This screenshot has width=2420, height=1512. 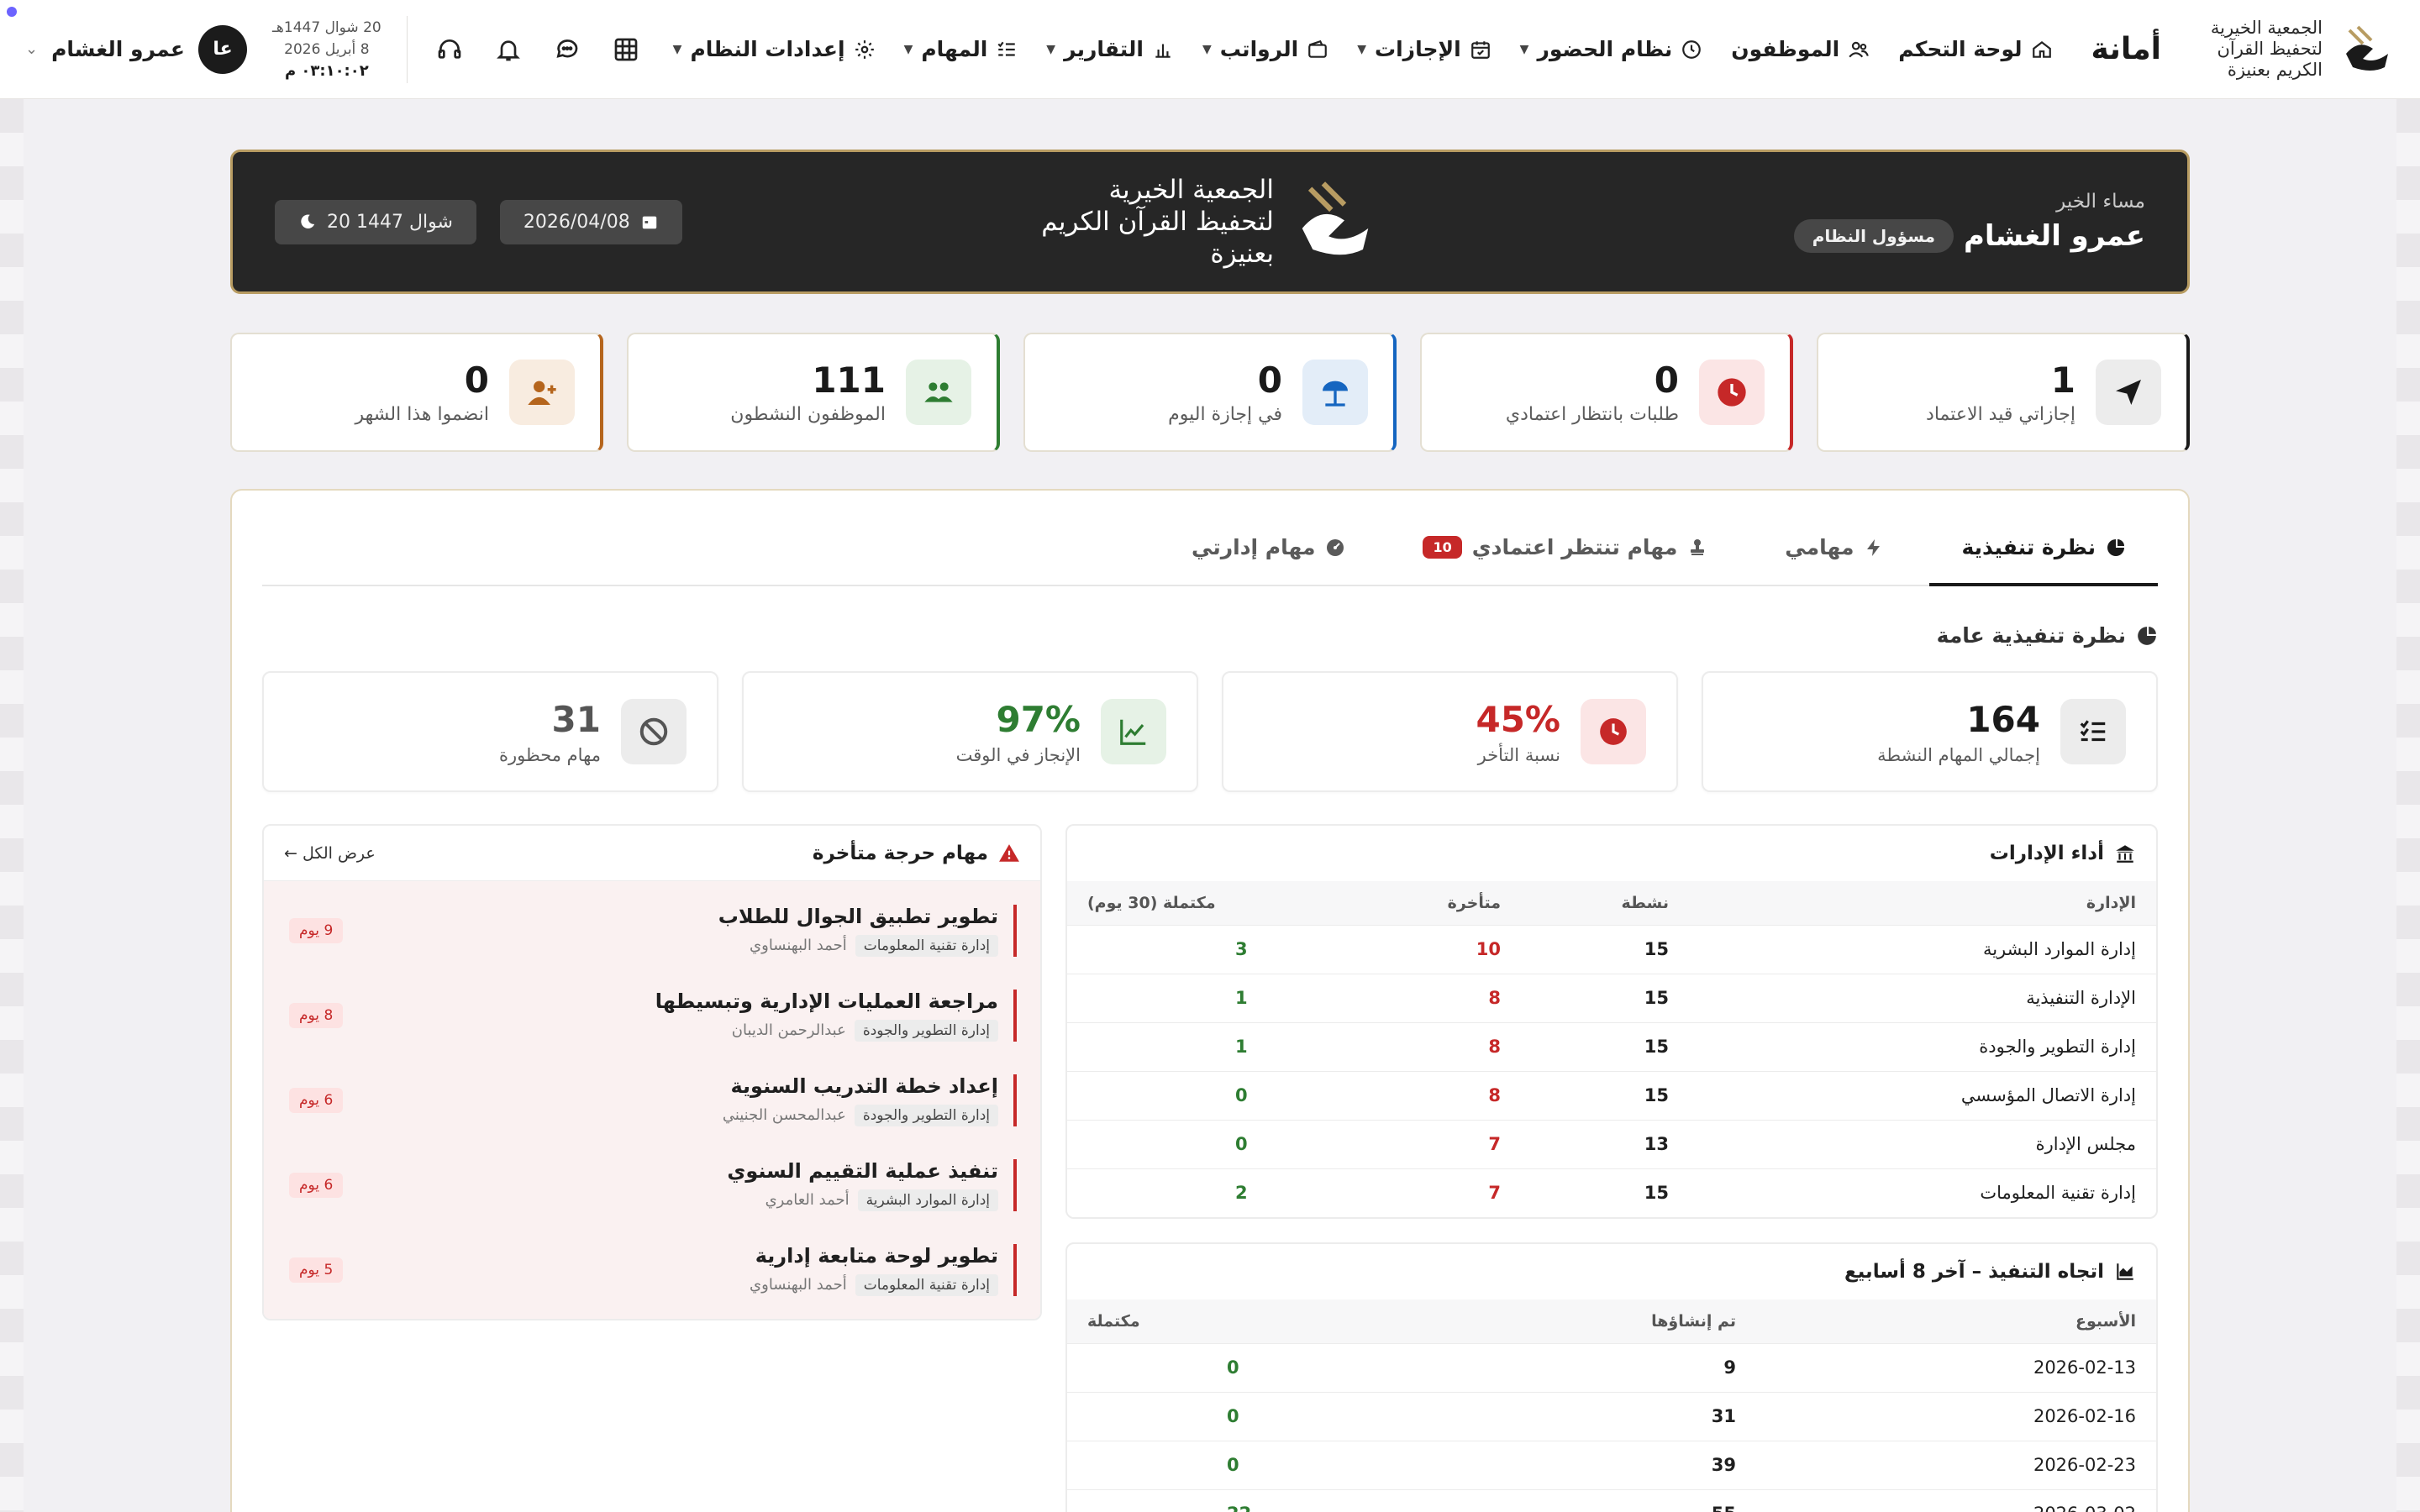 What do you see at coordinates (2126, 49) in the screenshot?
I see `app-name: أمانة` at bounding box center [2126, 49].